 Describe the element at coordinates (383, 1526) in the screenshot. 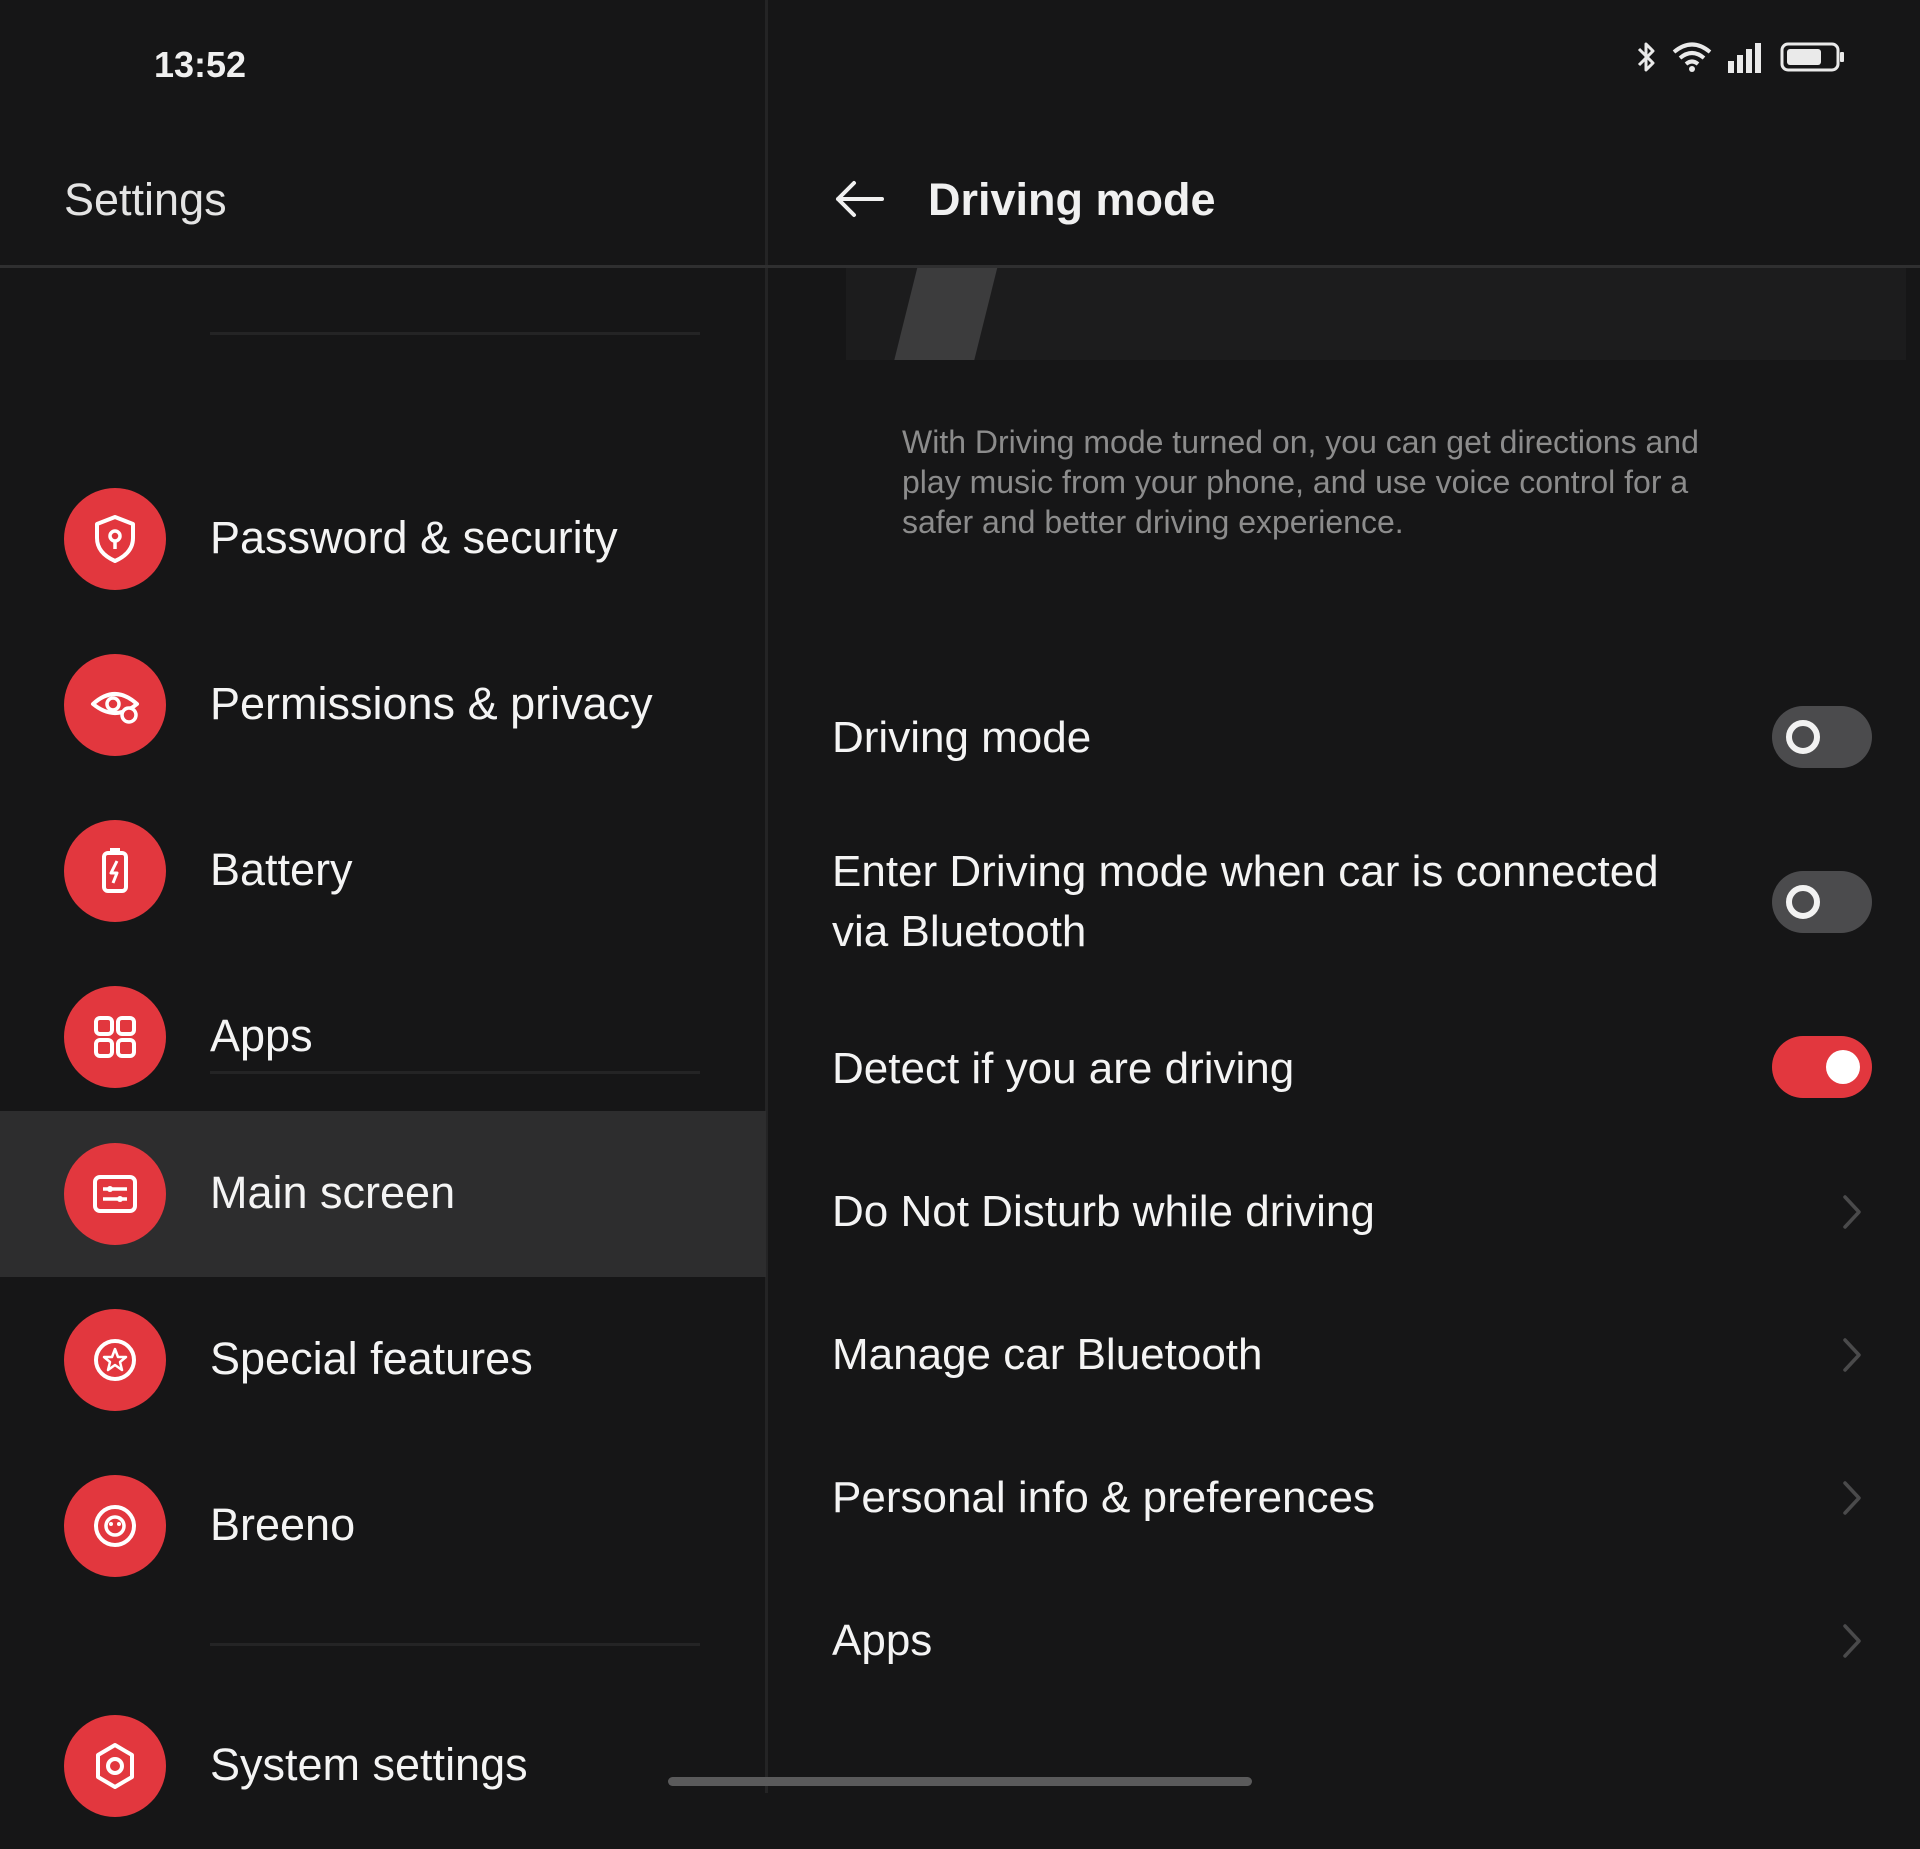

I see `sidebar-item-breeno: Breeno` at that location.